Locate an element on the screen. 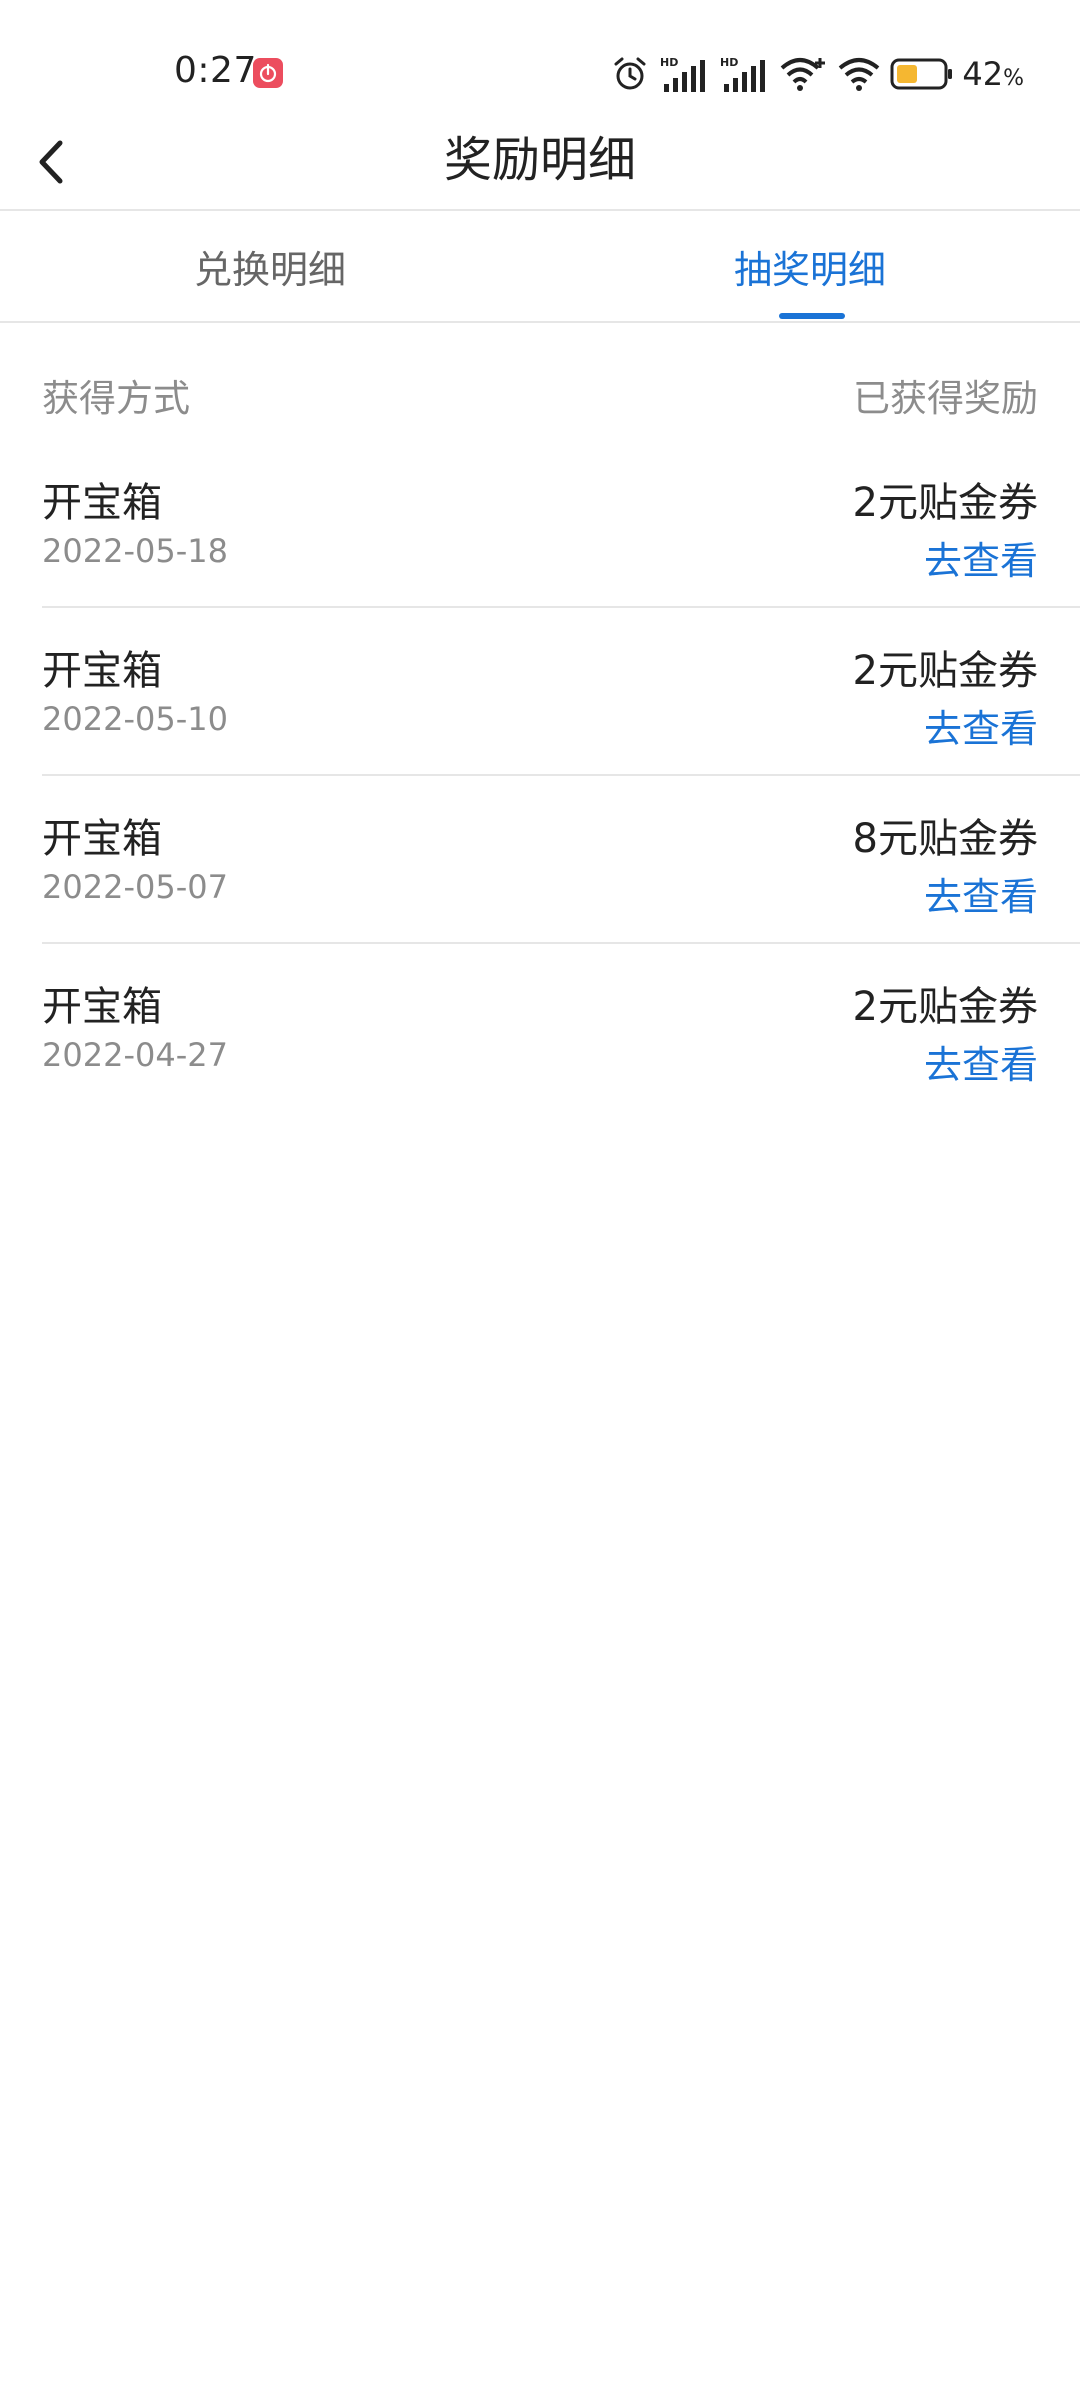  status-bar: 0:27 HD HD 42% is located at coordinates (540, 70).